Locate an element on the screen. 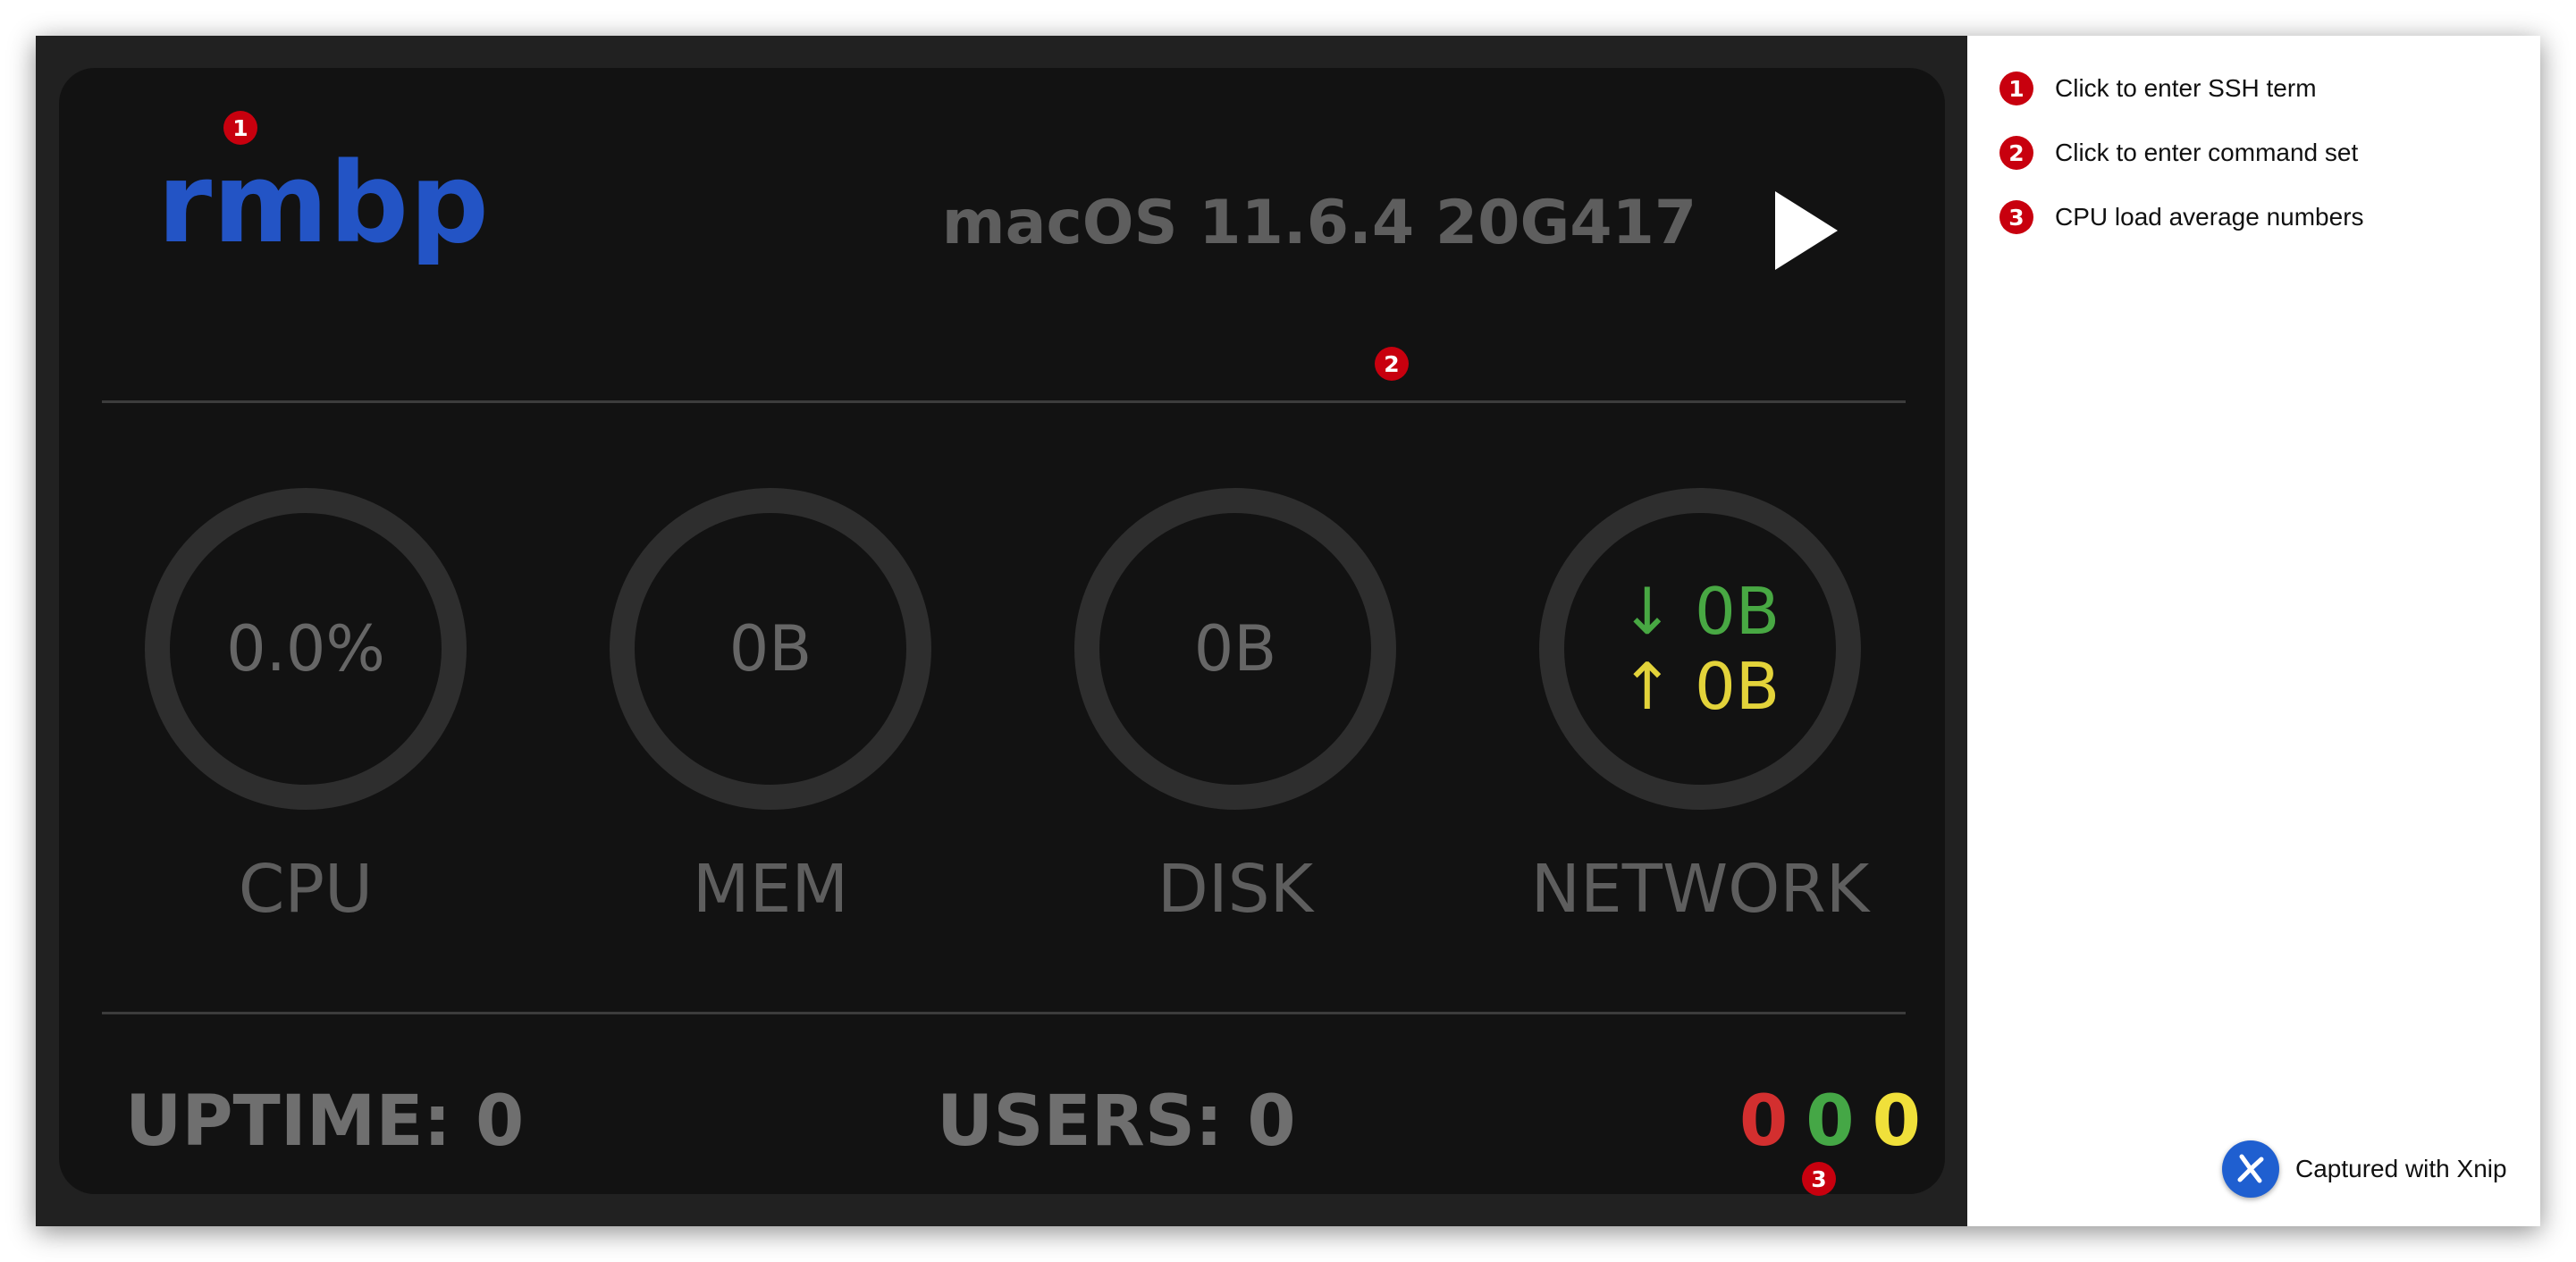 This screenshot has height=1262, width=2576. xnip-watermark: Captured with Xnip is located at coordinates (2365, 1169).